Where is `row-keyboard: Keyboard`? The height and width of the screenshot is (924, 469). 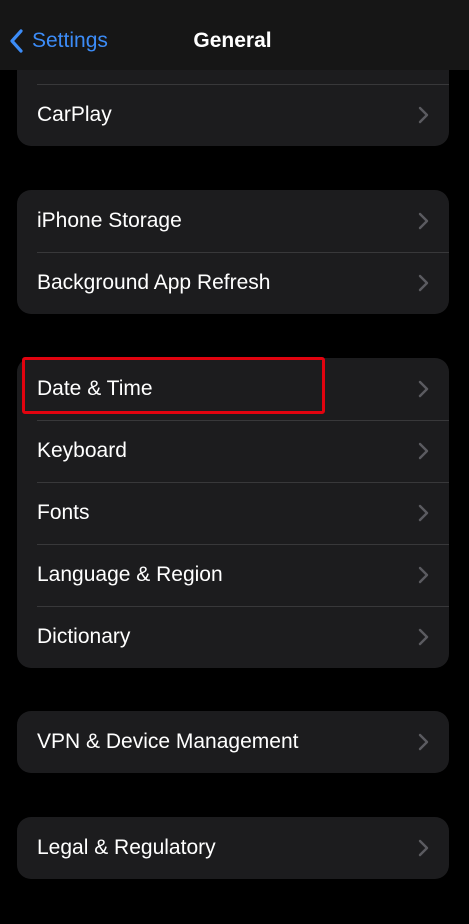
row-keyboard: Keyboard is located at coordinates (233, 451).